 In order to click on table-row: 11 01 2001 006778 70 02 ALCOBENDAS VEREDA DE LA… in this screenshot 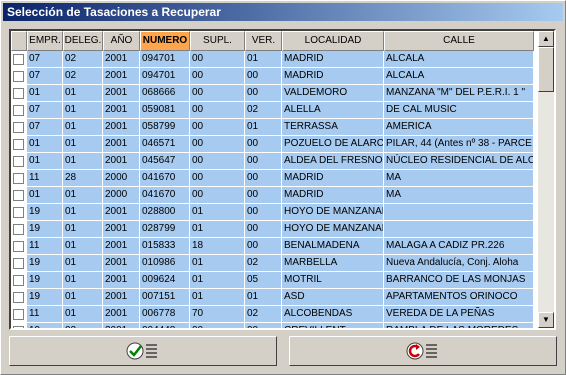, I will do `click(275, 314)`.